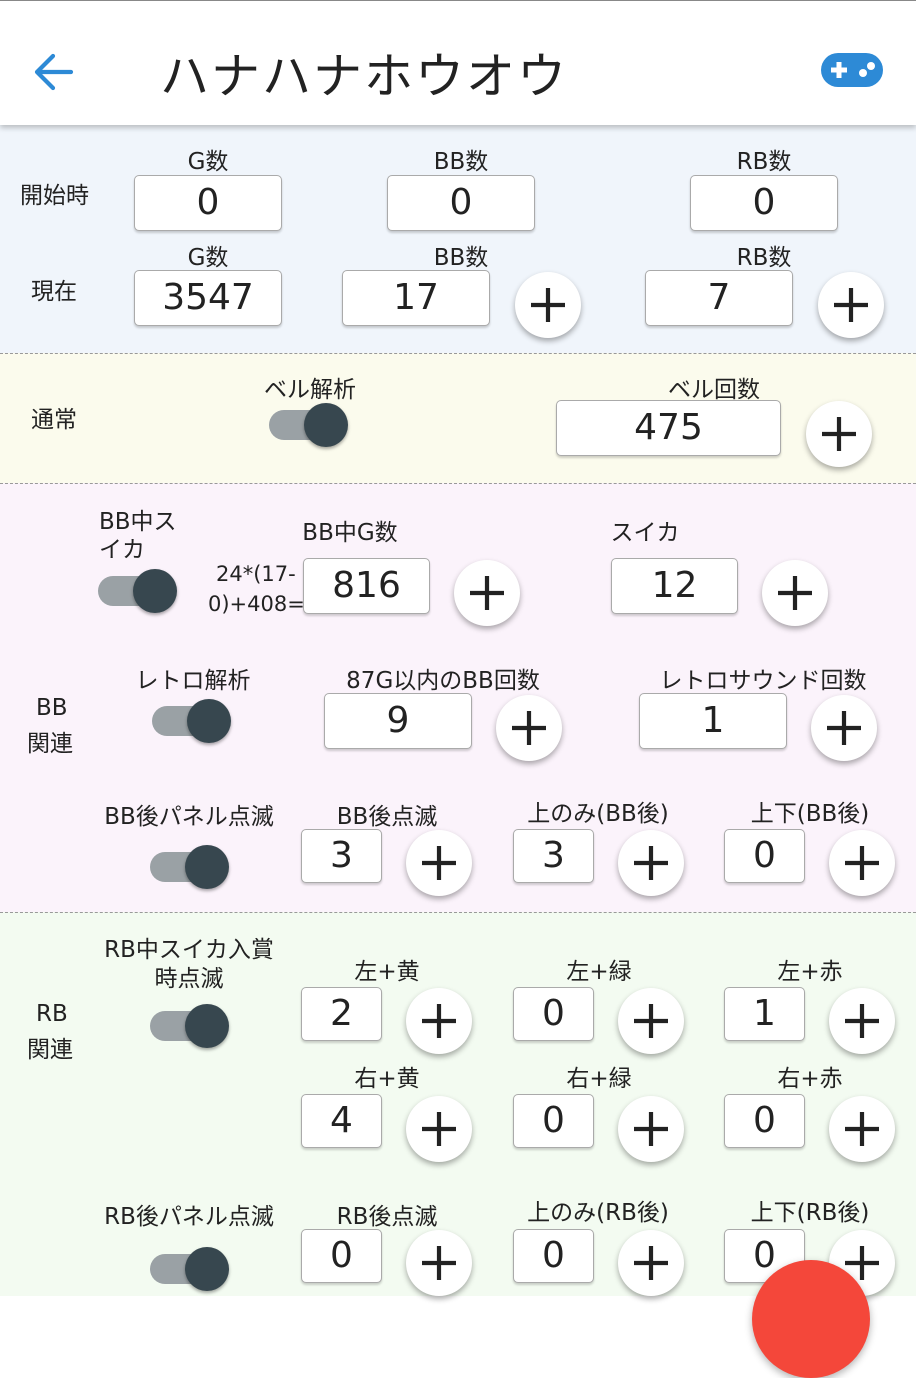 The height and width of the screenshot is (1378, 916). What do you see at coordinates (553, 1121) in the screenshot?
I see `right-green-field: 0` at bounding box center [553, 1121].